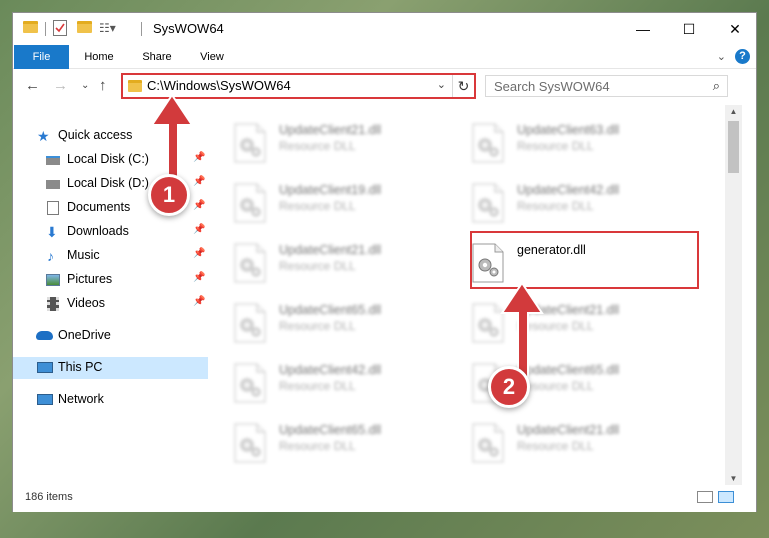 The height and width of the screenshot is (538, 769). What do you see at coordinates (721, 56) in the screenshot?
I see `expand-ribbon-icon: ⌄` at bounding box center [721, 56].